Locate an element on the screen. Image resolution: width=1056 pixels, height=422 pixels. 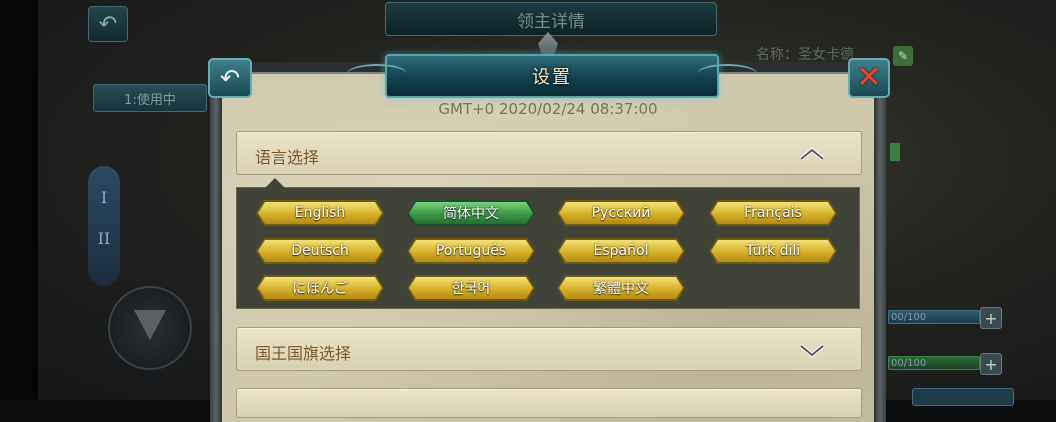
language-section-title: 语言选择 is located at coordinates (287, 157).